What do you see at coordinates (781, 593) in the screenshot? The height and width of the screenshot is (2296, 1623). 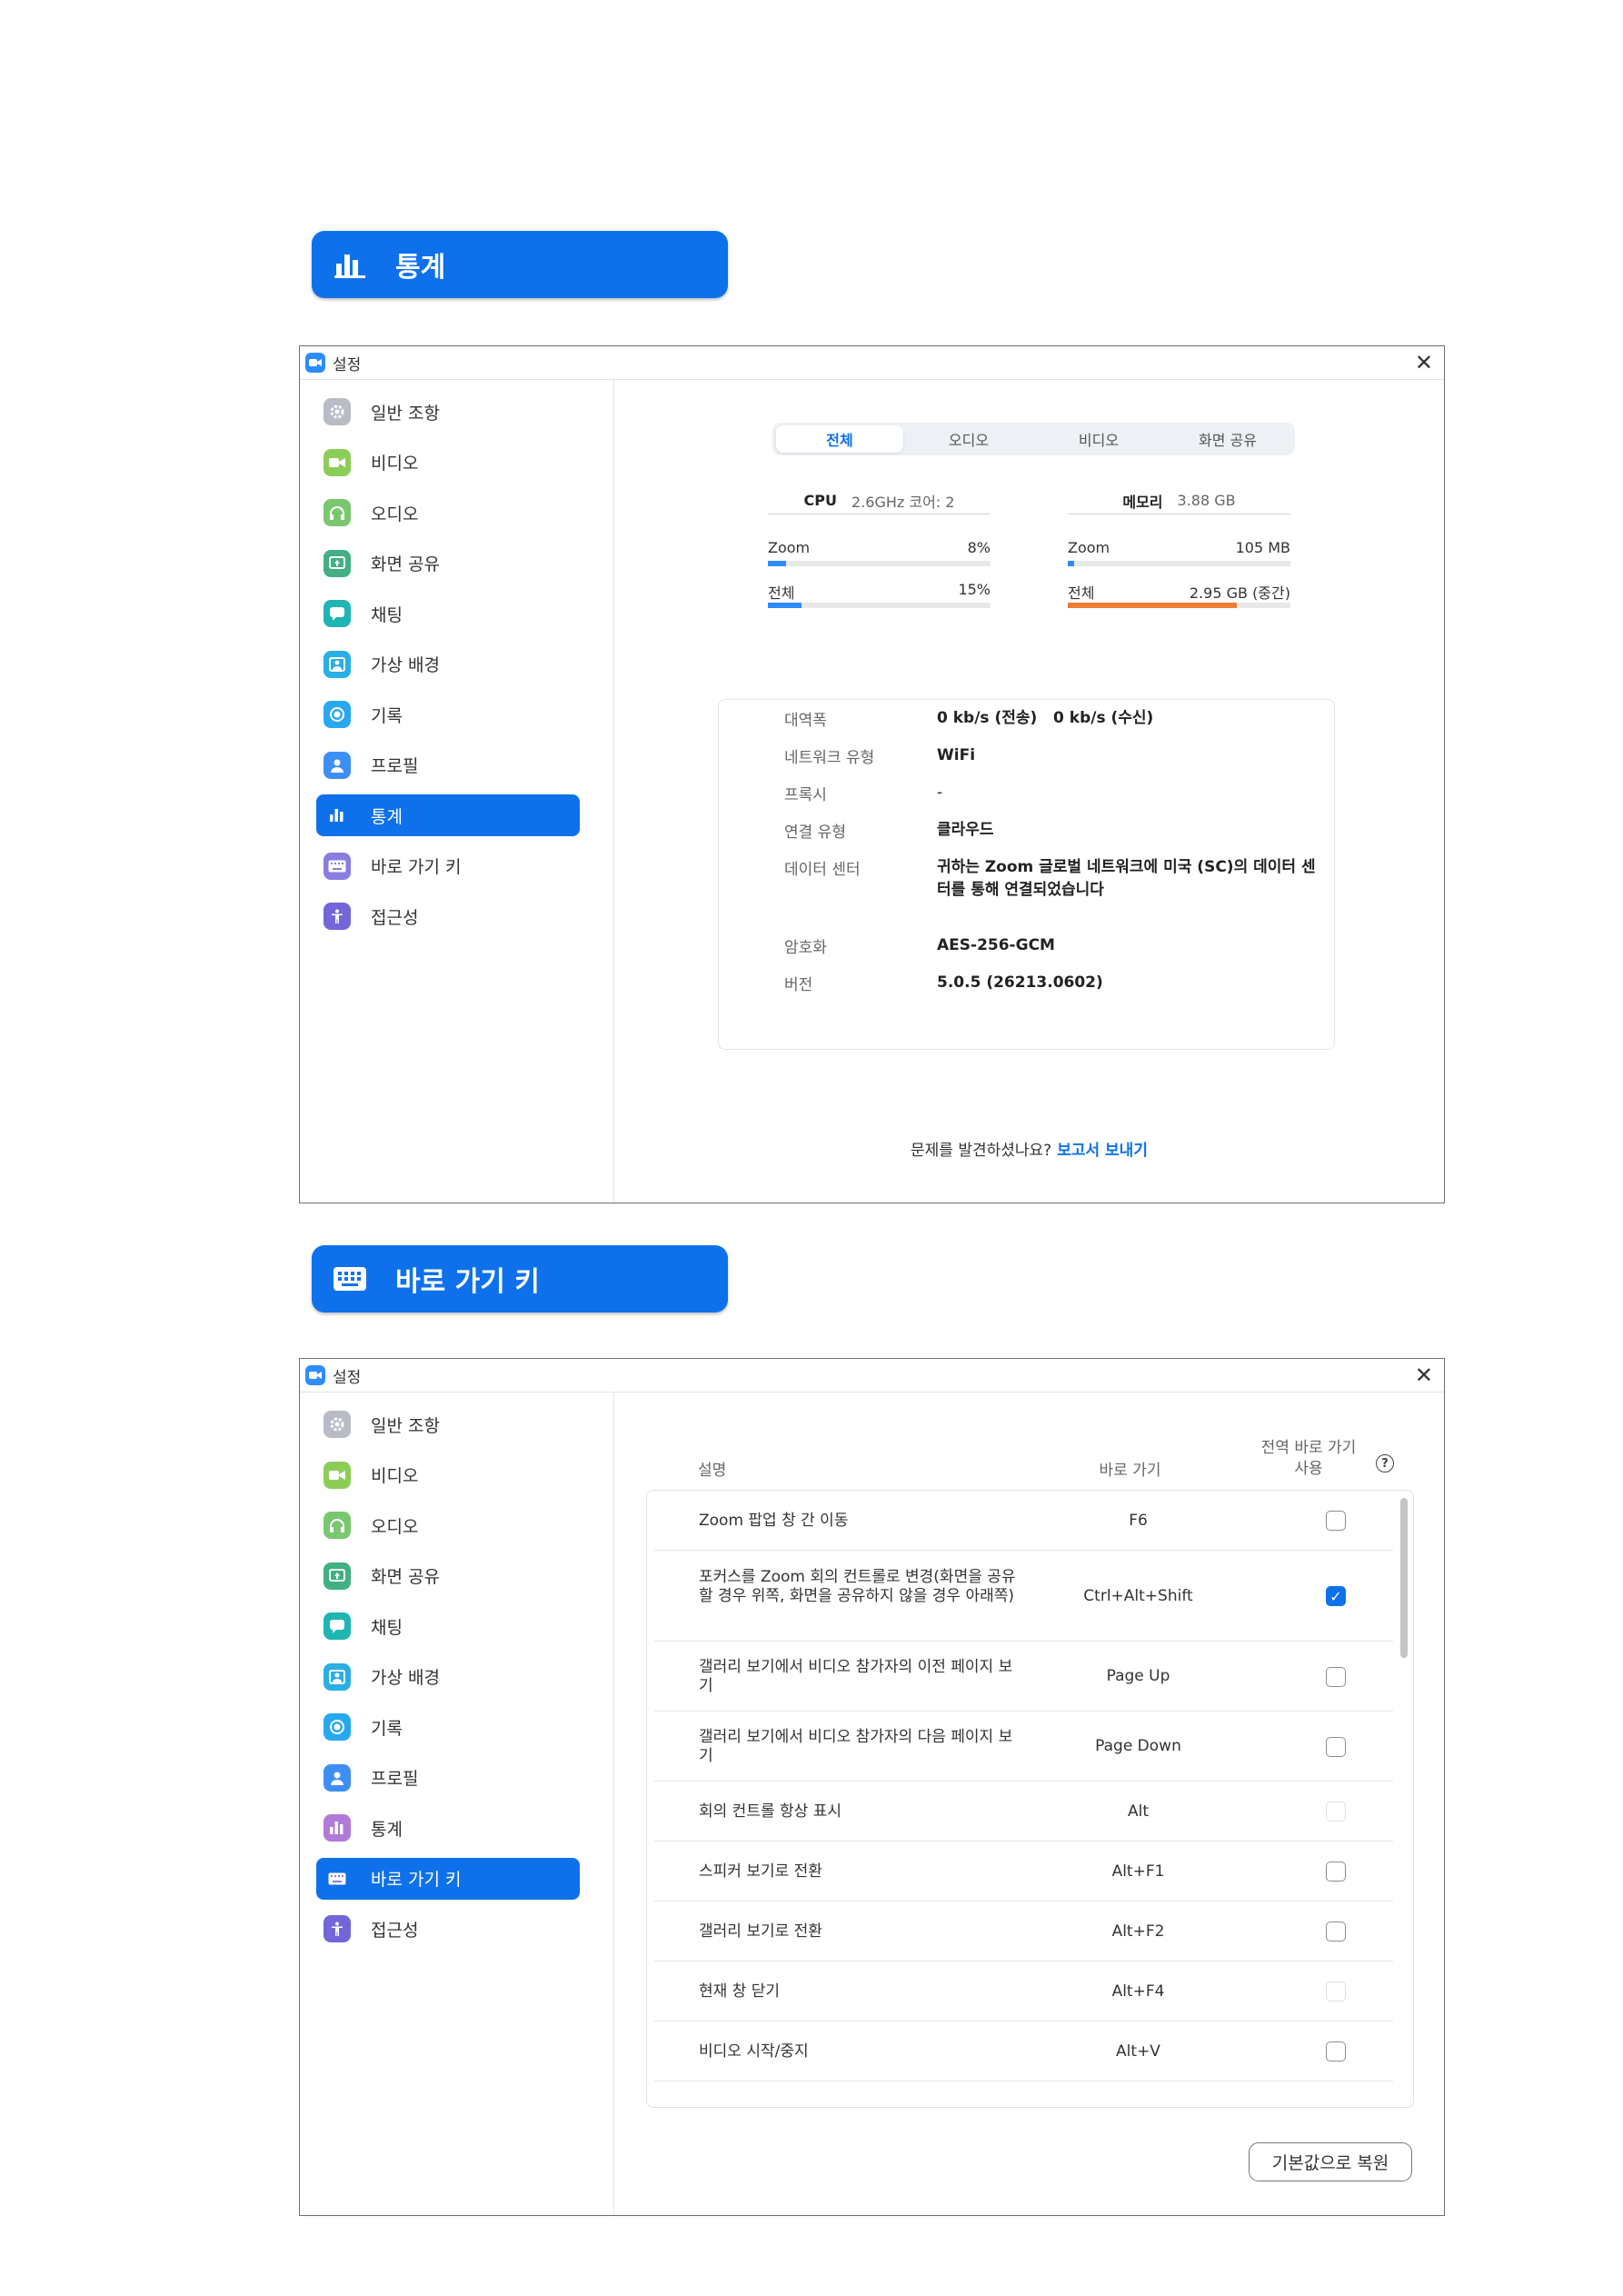 I see `cpu-total-label: 전체` at bounding box center [781, 593].